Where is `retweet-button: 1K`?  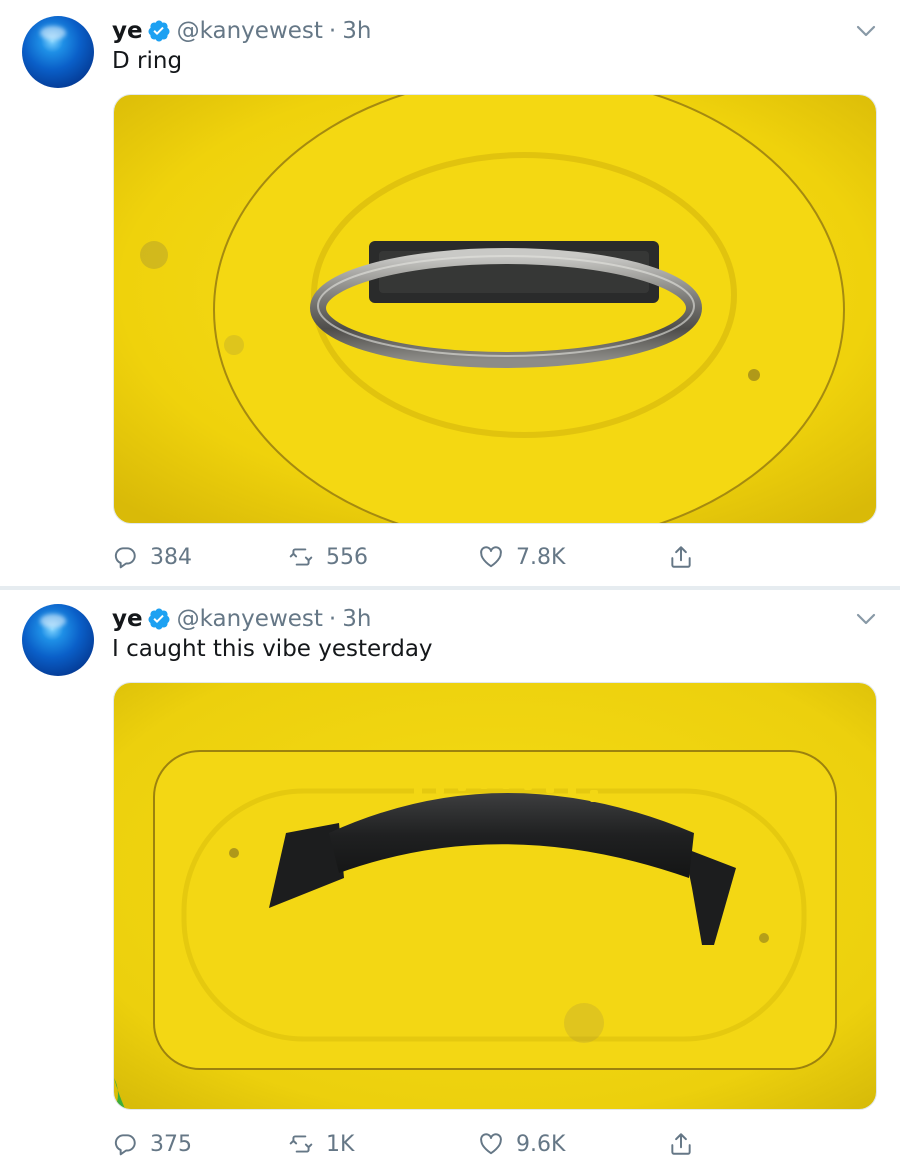 retweet-button: 1K is located at coordinates (321, 1144).